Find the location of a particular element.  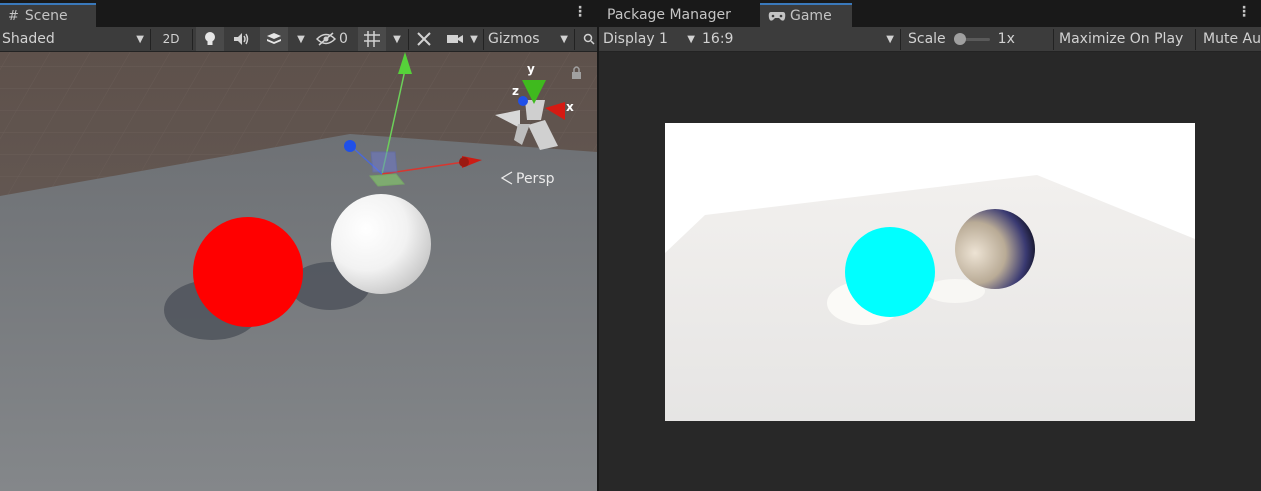

audio-icon is located at coordinates (241, 39).